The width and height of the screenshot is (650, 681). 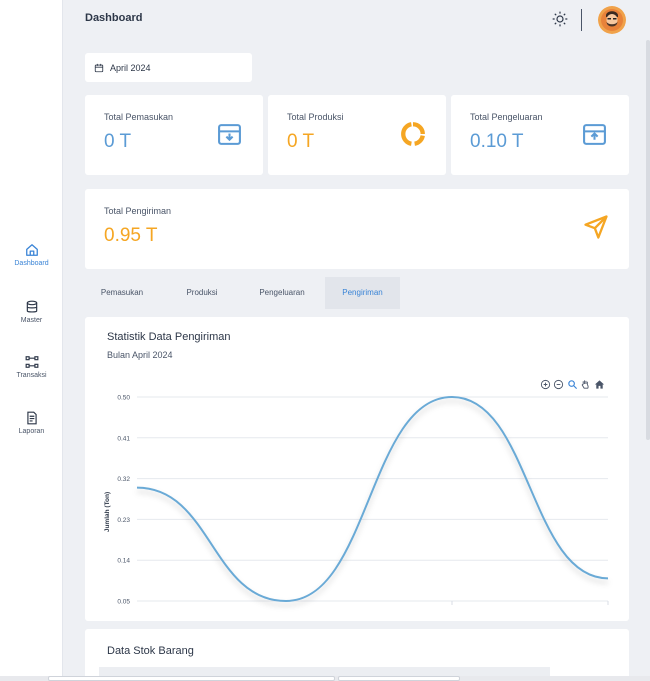 What do you see at coordinates (596, 227) in the screenshot?
I see `send-icon` at bounding box center [596, 227].